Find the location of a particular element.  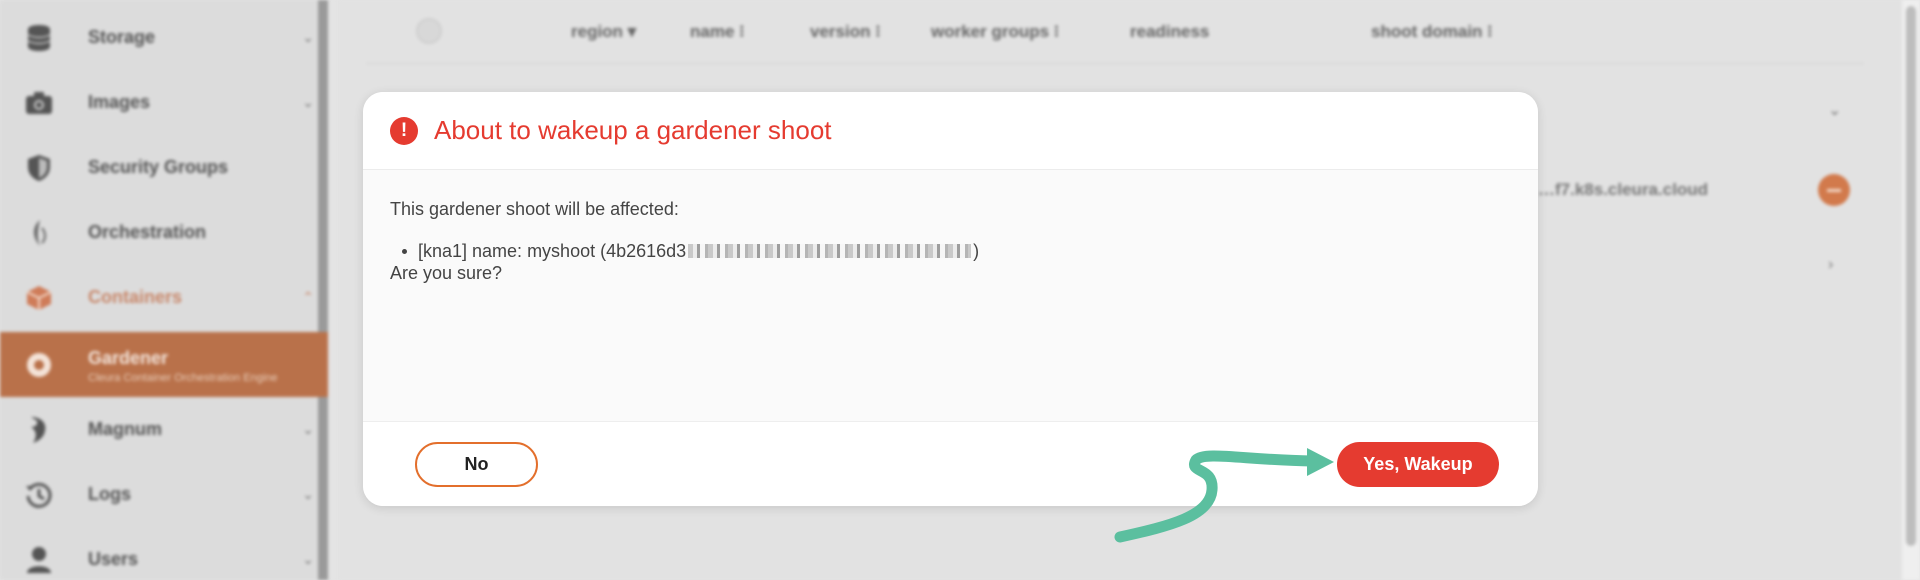

dialog-question: Are you sure? is located at coordinates (446, 273).